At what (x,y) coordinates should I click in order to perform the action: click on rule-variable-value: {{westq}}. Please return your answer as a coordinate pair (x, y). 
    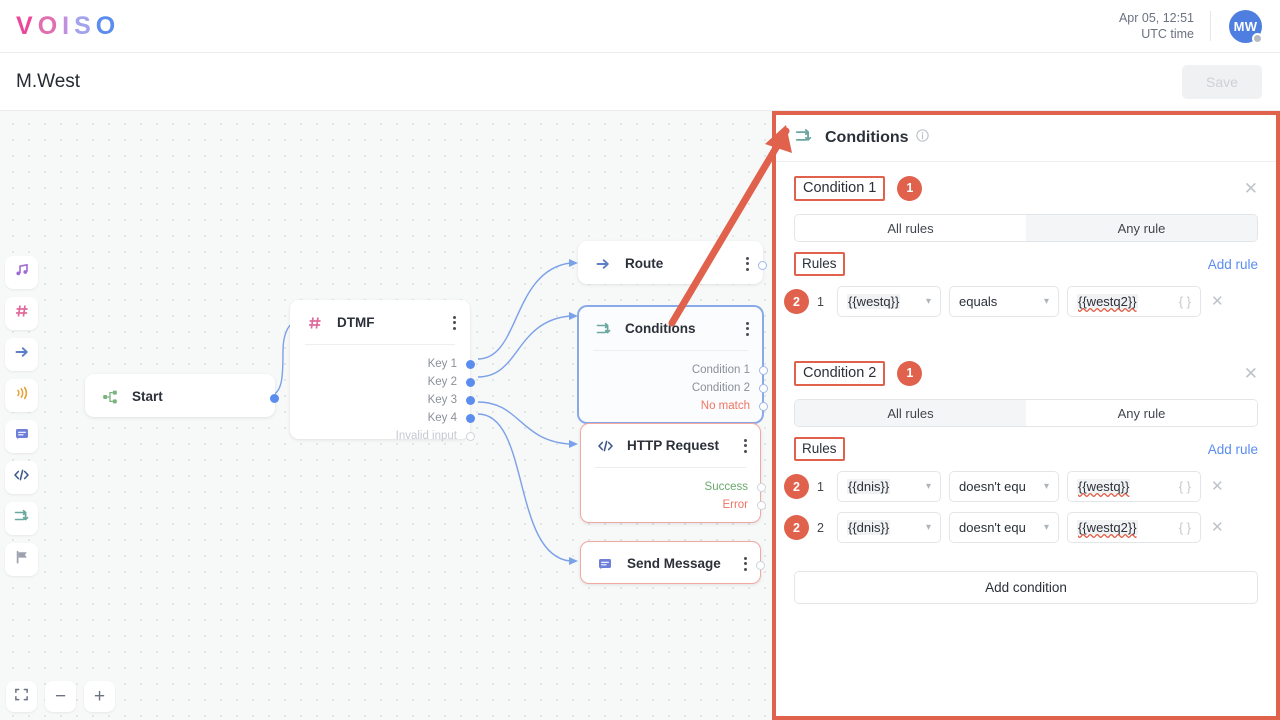
    Looking at the image, I should click on (874, 301).